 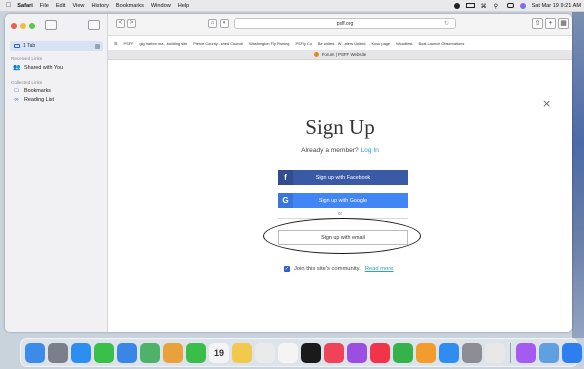 I want to click on menu-window: Window, so click(x=161, y=6).